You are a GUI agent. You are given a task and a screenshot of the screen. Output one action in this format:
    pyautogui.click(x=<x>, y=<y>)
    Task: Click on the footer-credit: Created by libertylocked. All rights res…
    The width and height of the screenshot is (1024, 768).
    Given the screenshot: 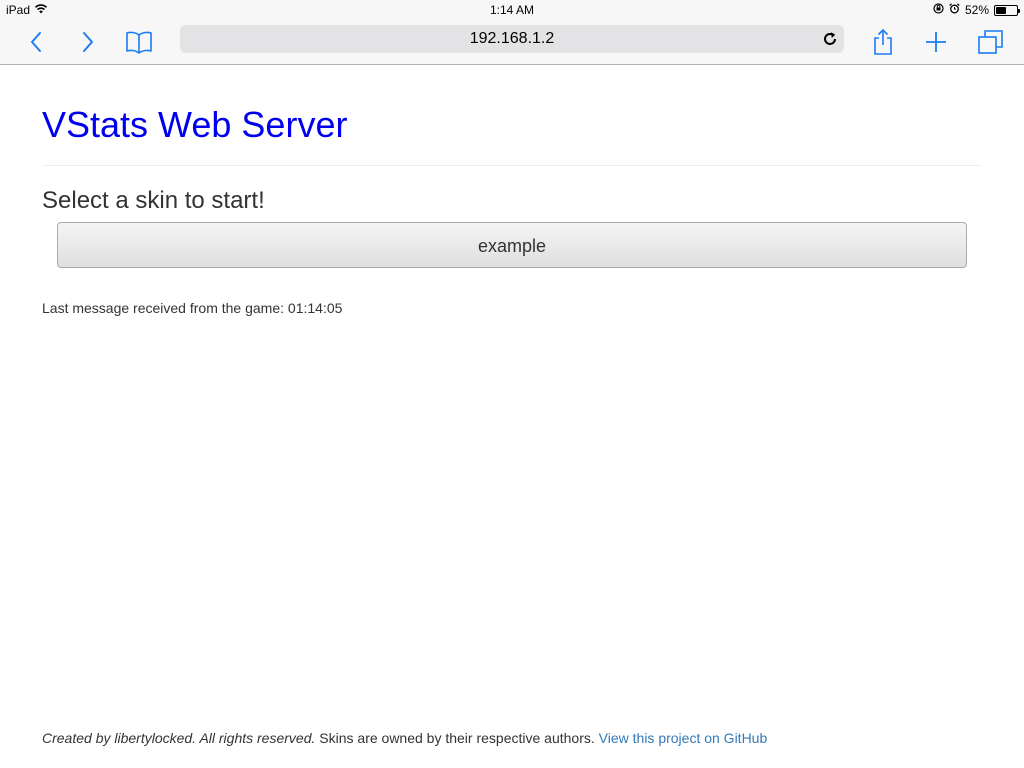 What is the action you would take?
    pyautogui.click(x=179, y=738)
    